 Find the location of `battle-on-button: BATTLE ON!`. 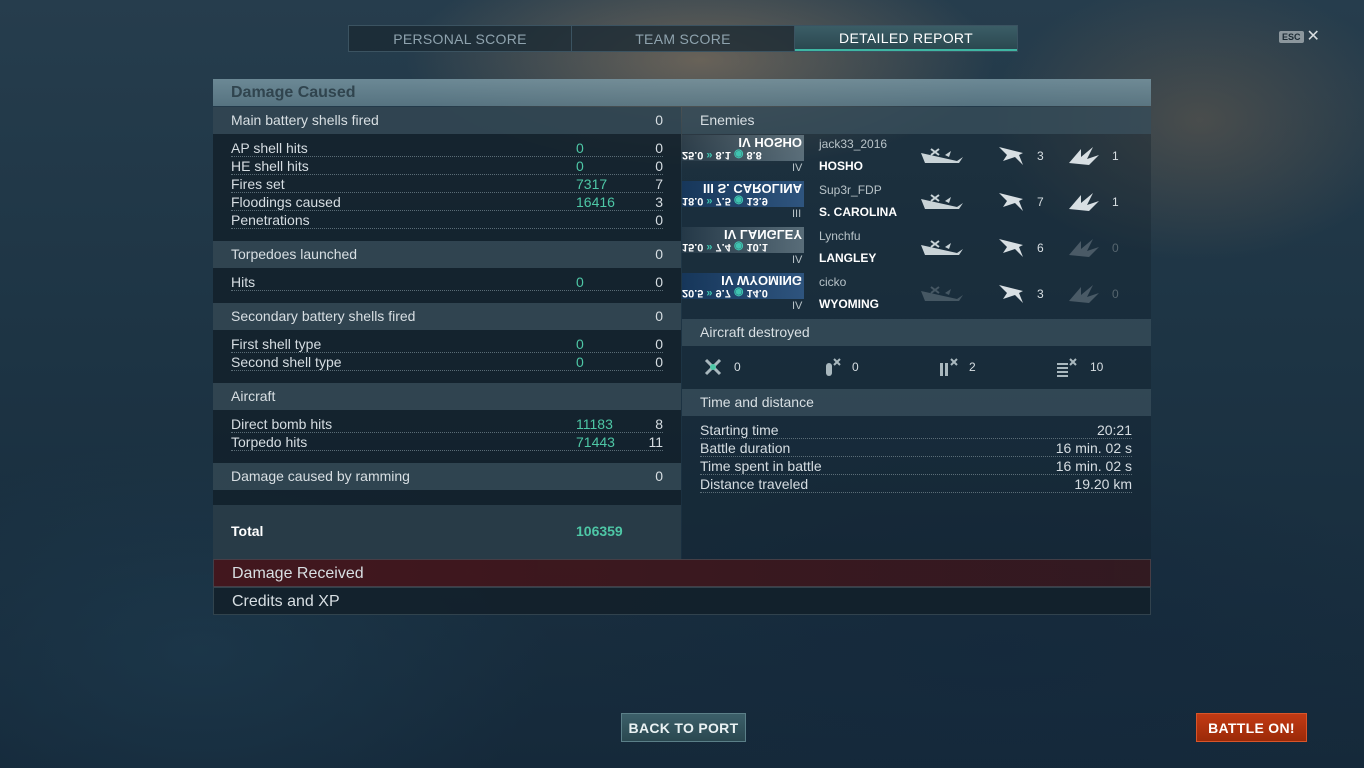

battle-on-button: BATTLE ON! is located at coordinates (1251, 727).